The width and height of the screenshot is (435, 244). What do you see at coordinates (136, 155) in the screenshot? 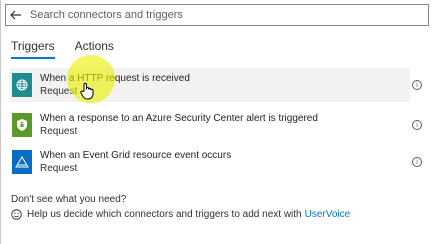
I see `trigger-title: When an Event Grid resource event occurs` at bounding box center [136, 155].